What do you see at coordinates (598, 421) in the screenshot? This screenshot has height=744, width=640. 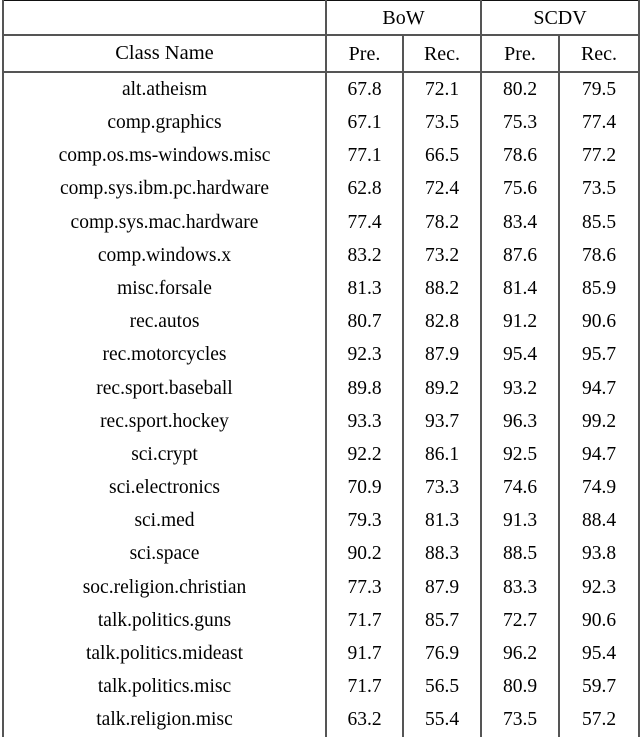 I see `cell-scdv-recall: 99.2` at bounding box center [598, 421].